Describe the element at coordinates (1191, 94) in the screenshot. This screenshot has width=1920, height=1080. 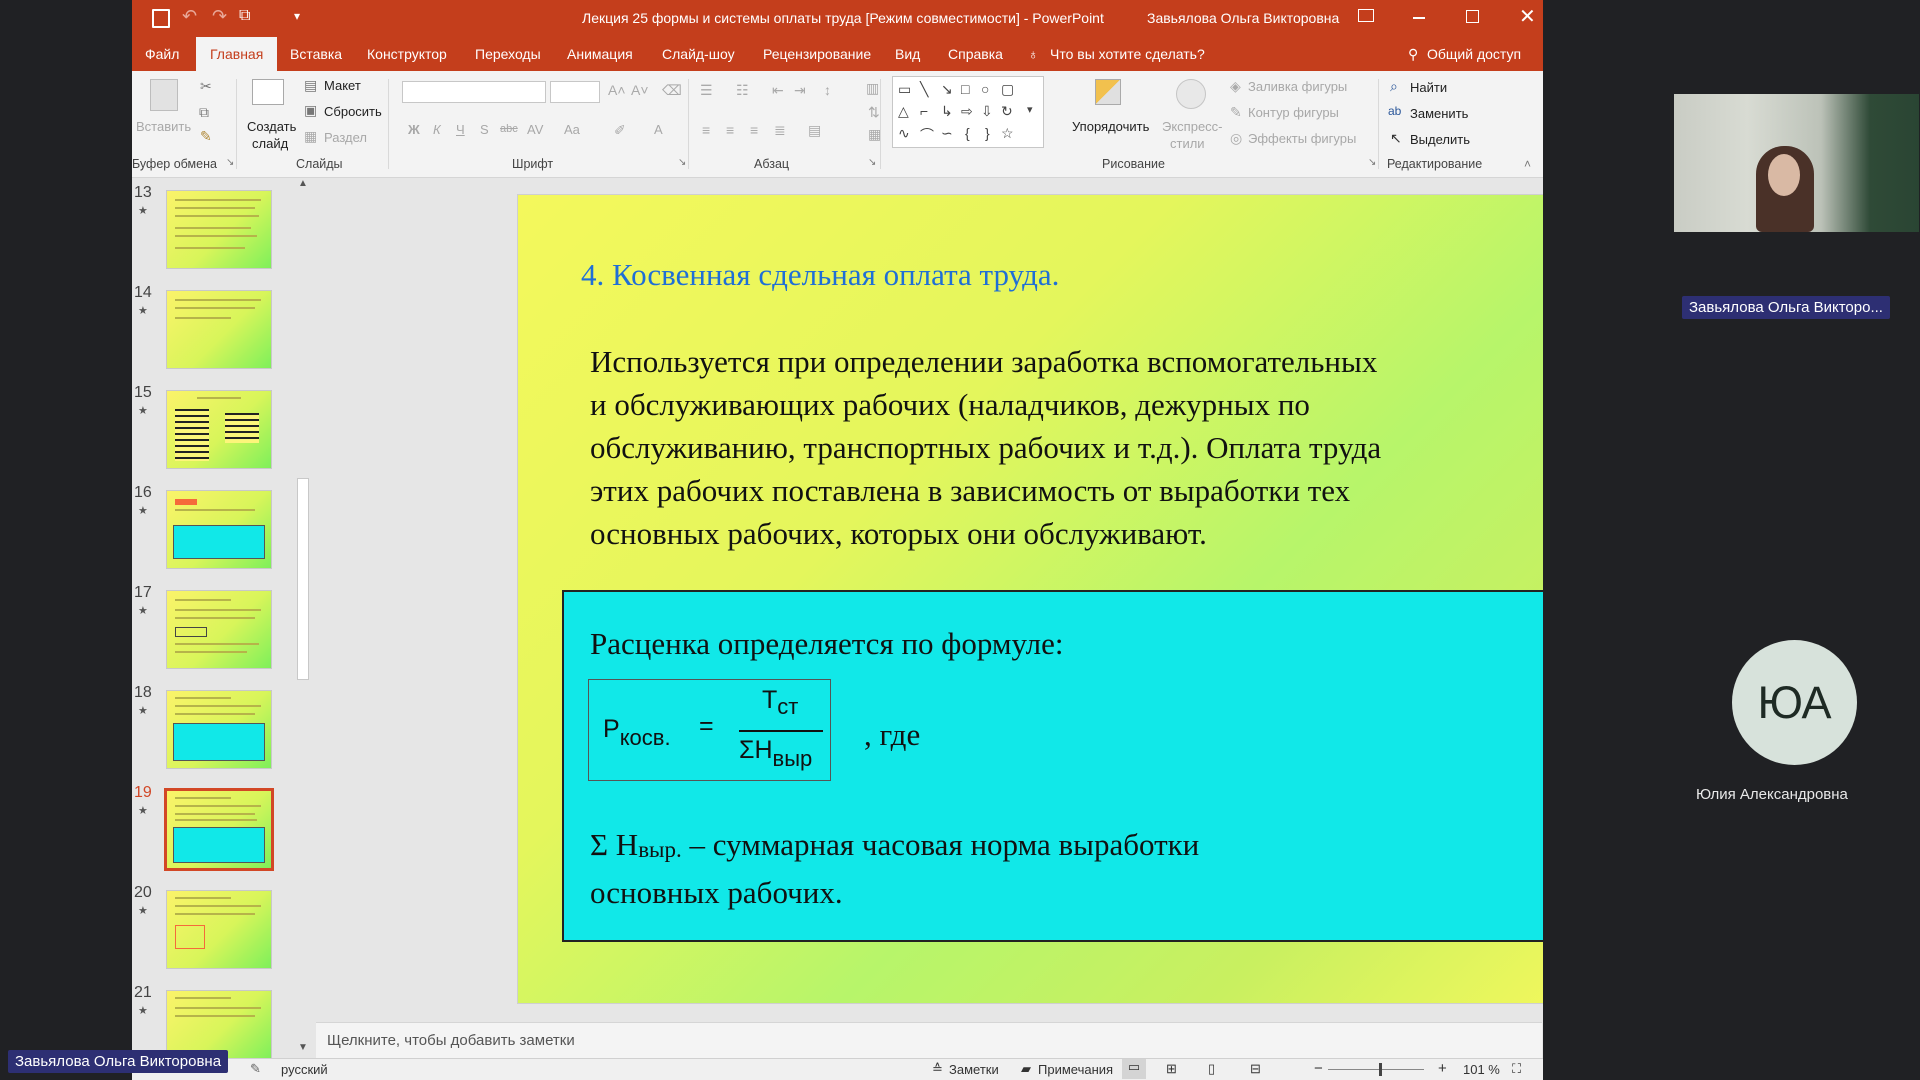
I see `quick-styles-icon` at that location.